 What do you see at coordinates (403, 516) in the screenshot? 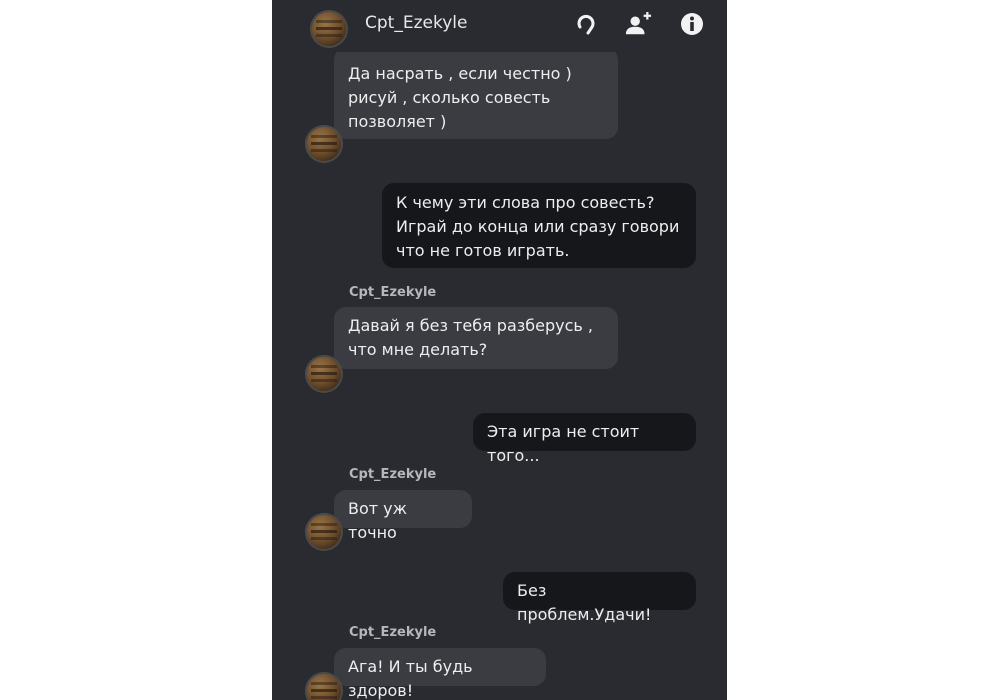
I see `message-bubble-incoming: Вот уж точно` at bounding box center [403, 516].